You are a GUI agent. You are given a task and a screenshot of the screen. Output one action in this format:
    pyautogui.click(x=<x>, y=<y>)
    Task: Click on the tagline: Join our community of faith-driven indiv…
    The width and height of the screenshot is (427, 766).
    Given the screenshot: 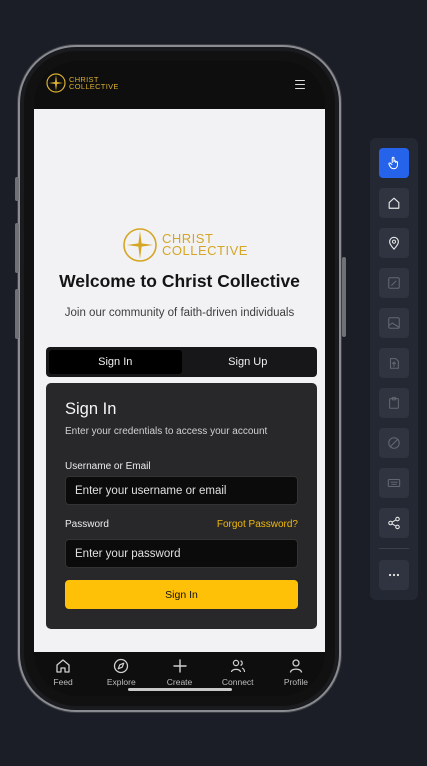 What is the action you would take?
    pyautogui.click(x=179, y=313)
    